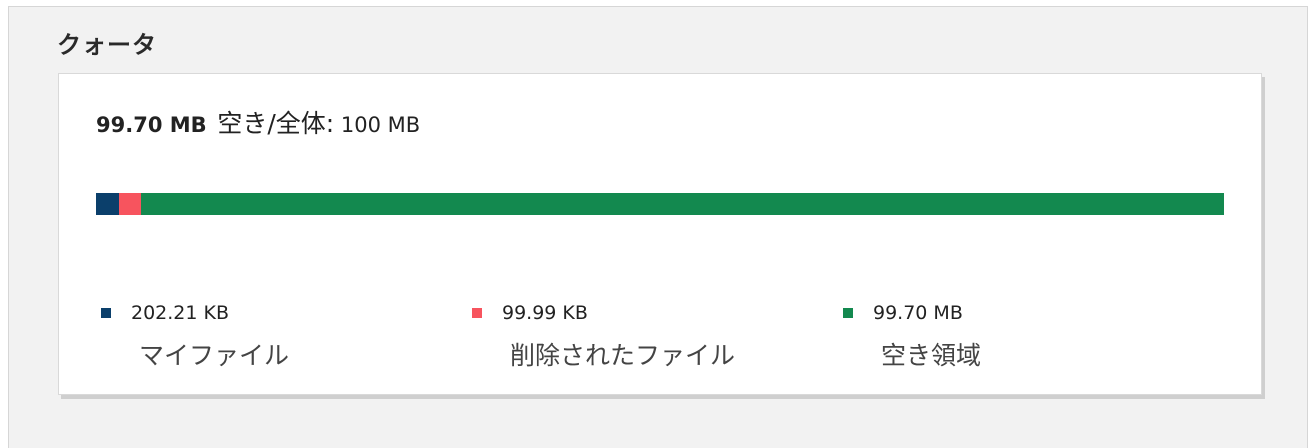 The height and width of the screenshot is (448, 1313). What do you see at coordinates (912, 337) in the screenshot?
I see `legend-free: 99.70 MB 空き領域` at bounding box center [912, 337].